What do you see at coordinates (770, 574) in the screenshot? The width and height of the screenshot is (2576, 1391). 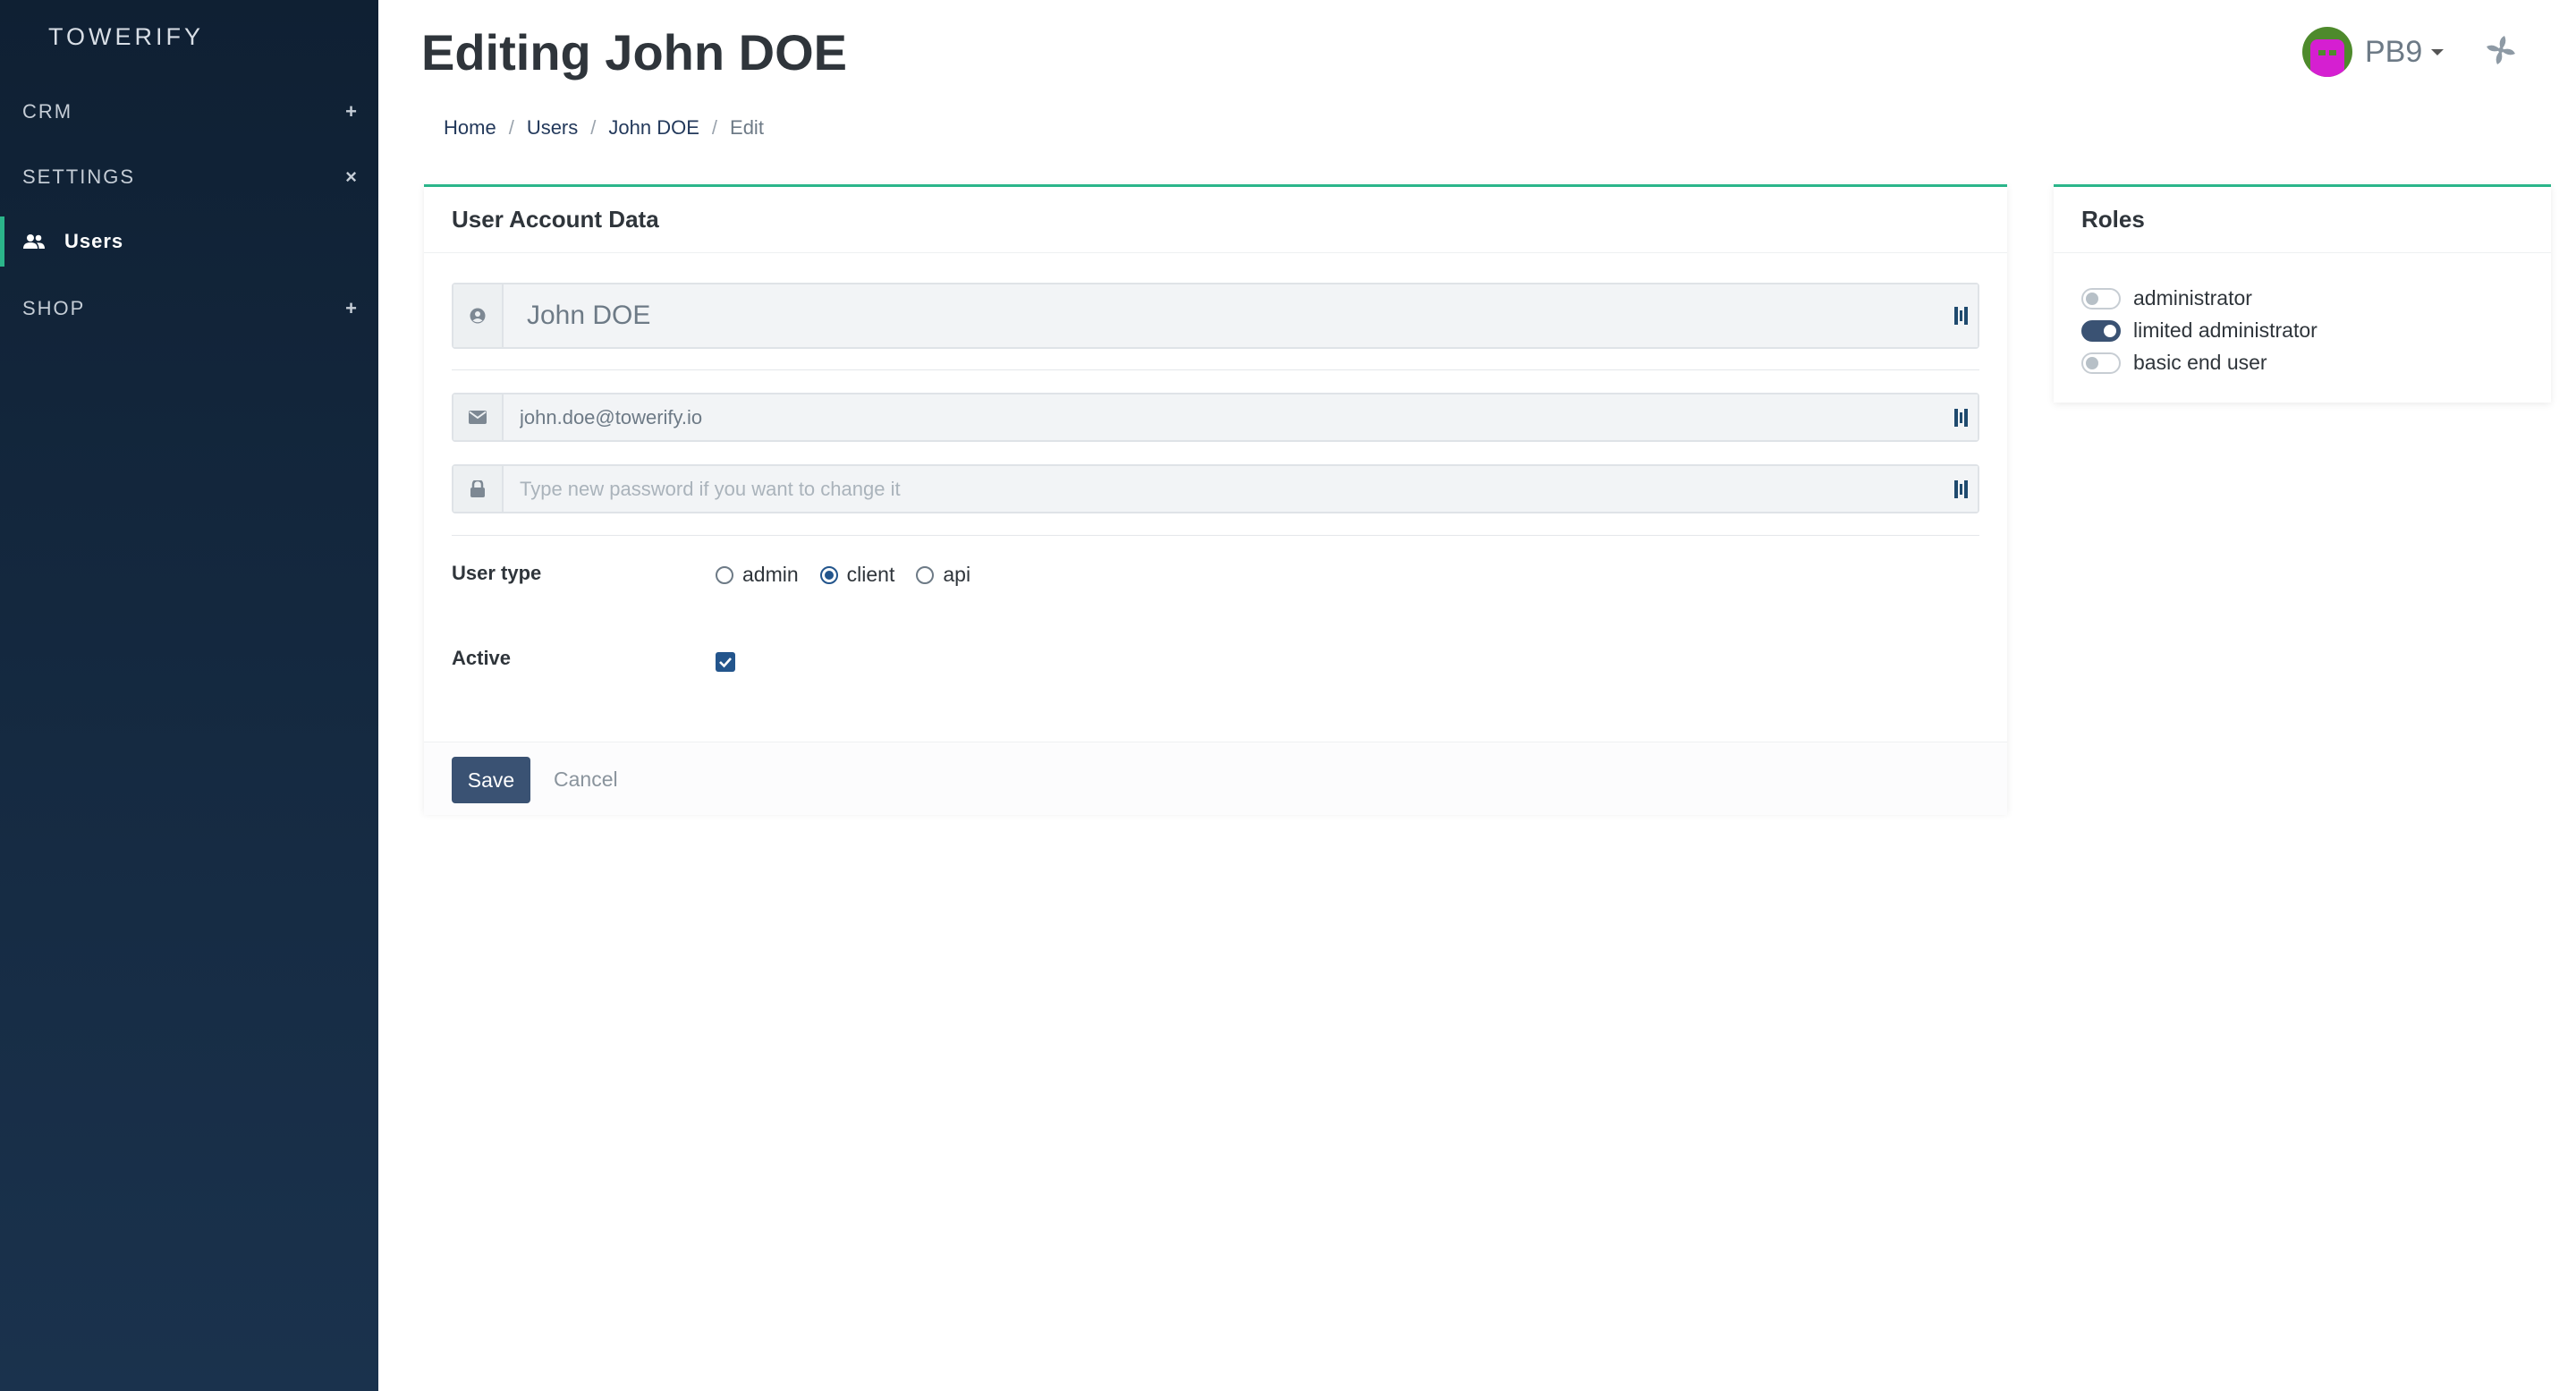 I see `radio-label: admin` at bounding box center [770, 574].